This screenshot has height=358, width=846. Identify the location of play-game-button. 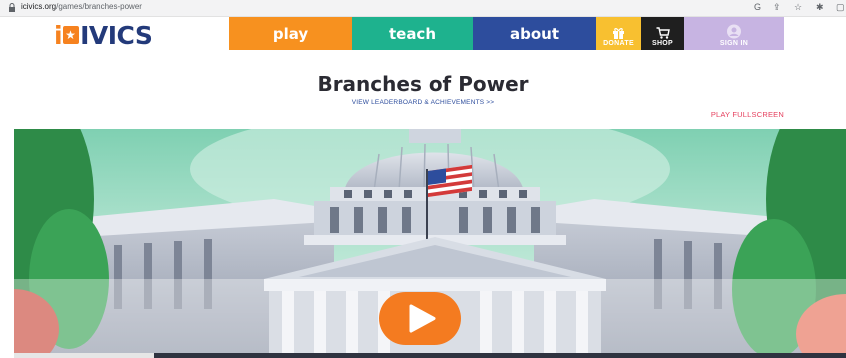
(420, 318).